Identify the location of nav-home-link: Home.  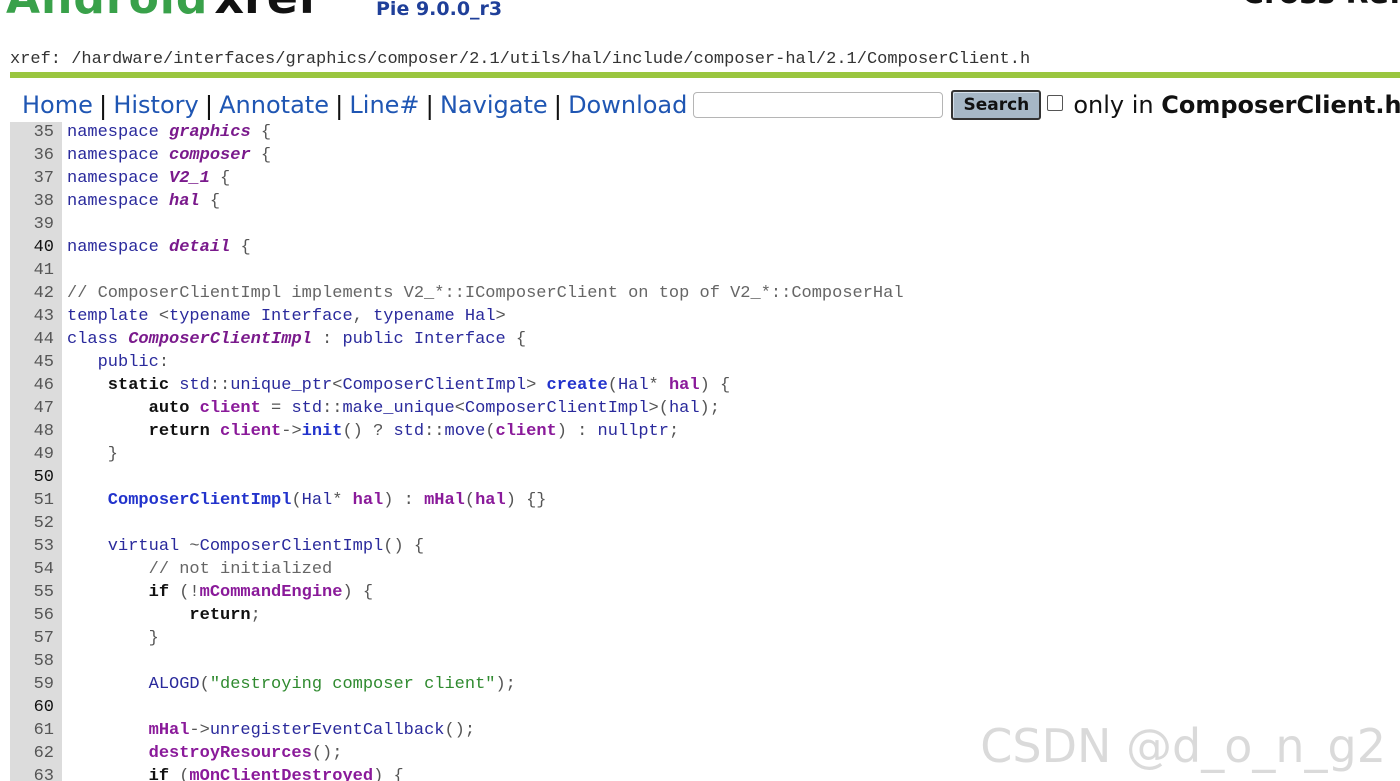
(57, 105).